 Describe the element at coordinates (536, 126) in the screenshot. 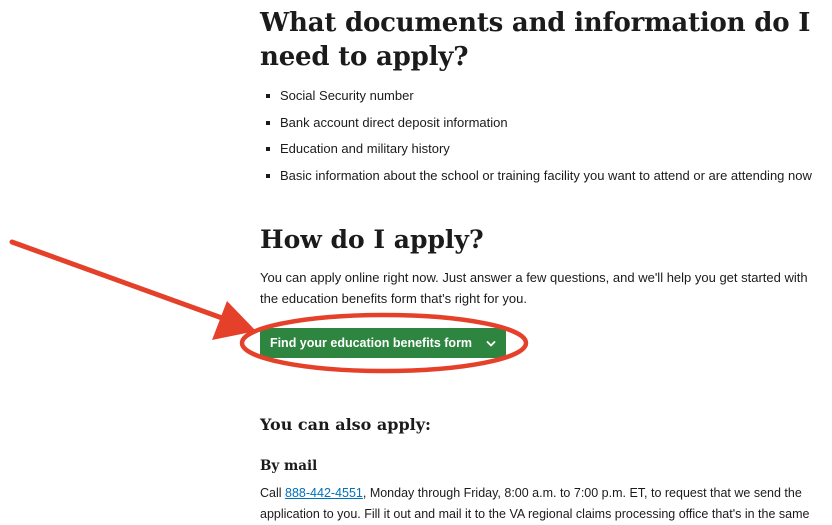

I see `list-item: Bank account direct deposit information` at that location.